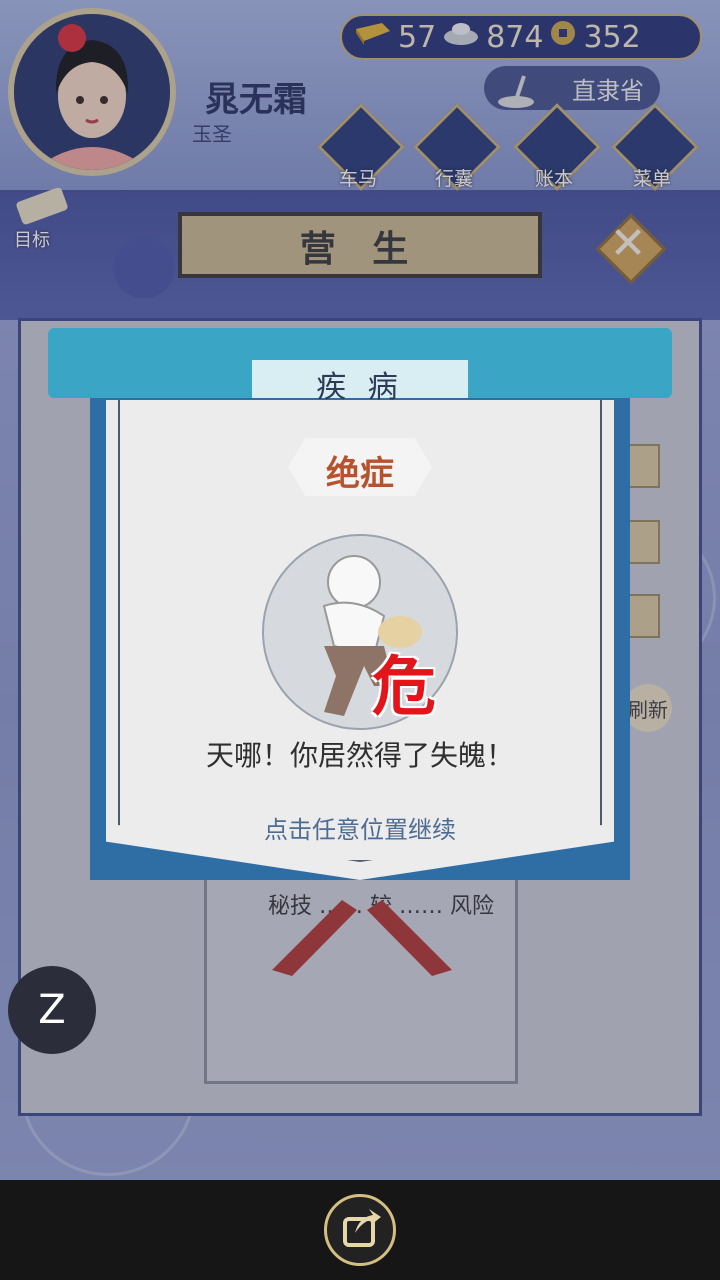  I want to click on share-button, so click(360, 1230).